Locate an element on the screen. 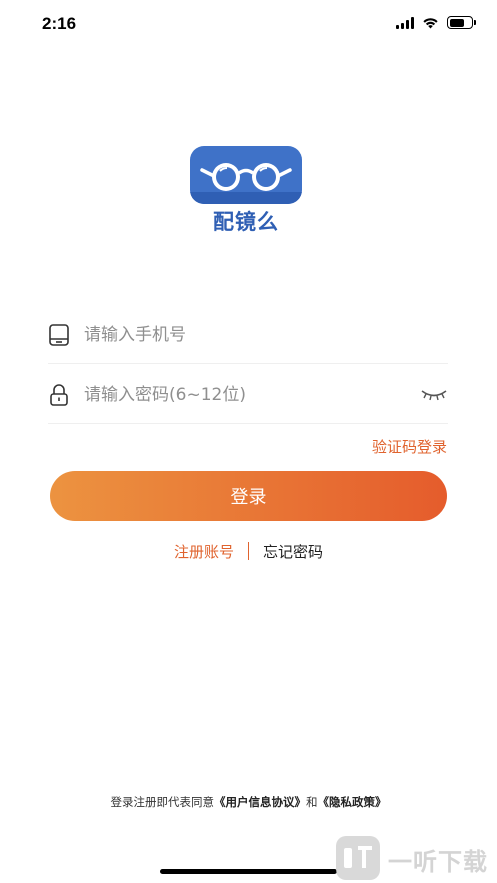 The image size is (497, 883). cellular-signal-icon is located at coordinates (405, 22).